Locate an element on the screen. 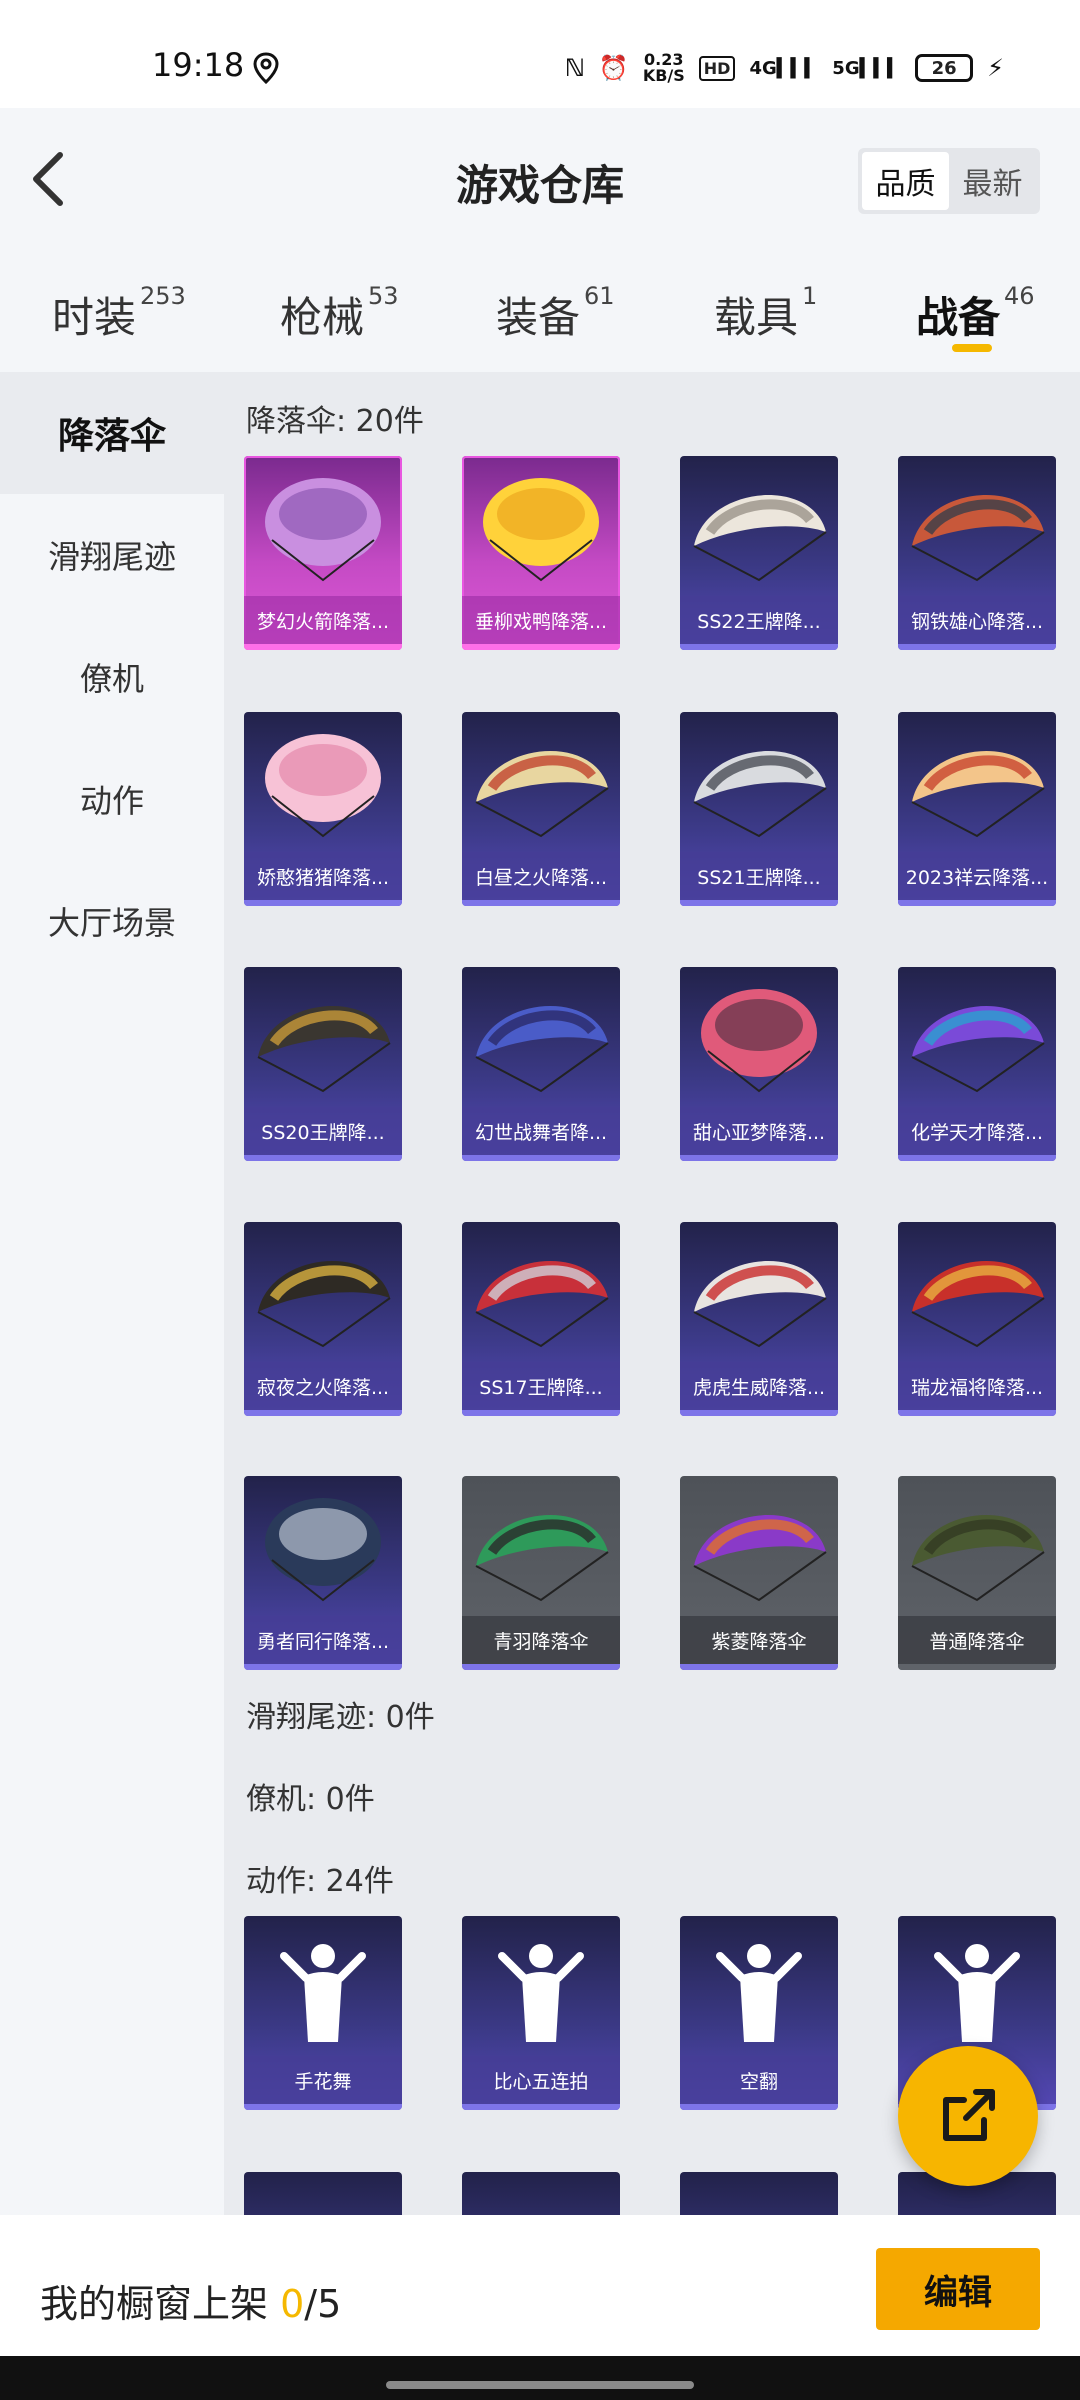  alarm-icon: ⏰ is located at coordinates (613, 68).